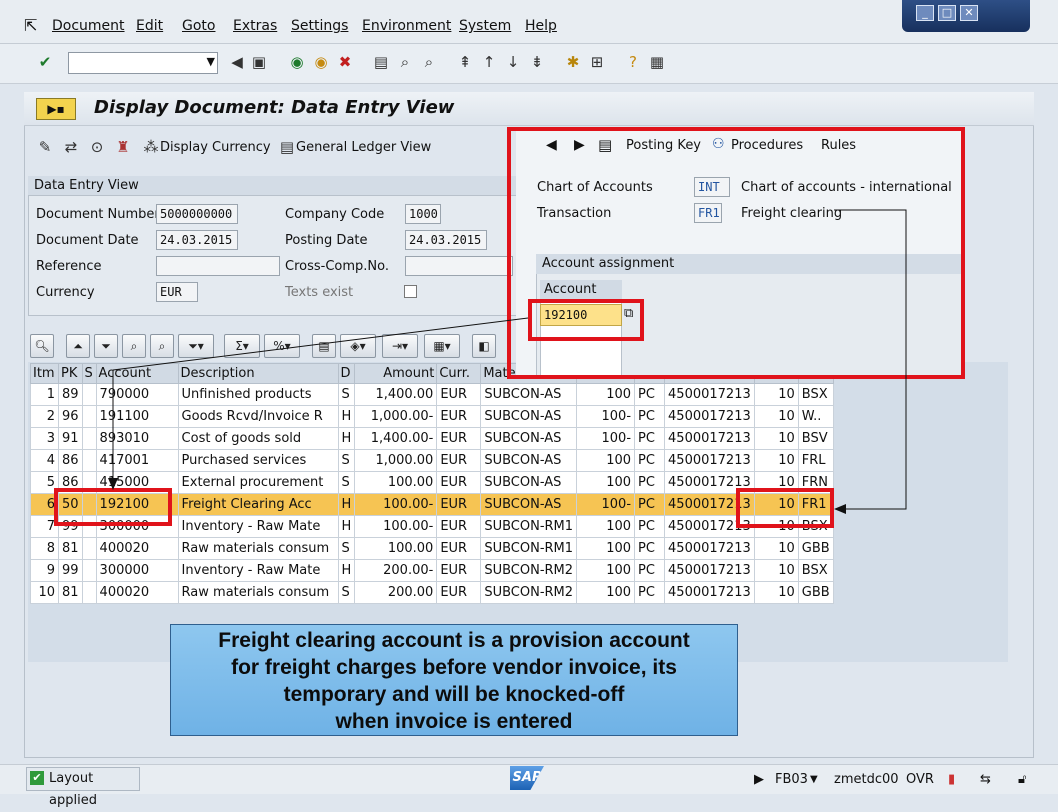 This screenshot has width=1058, height=812. Describe the element at coordinates (113, 484) in the screenshot. I see `connector-arrowhead-account` at that location.